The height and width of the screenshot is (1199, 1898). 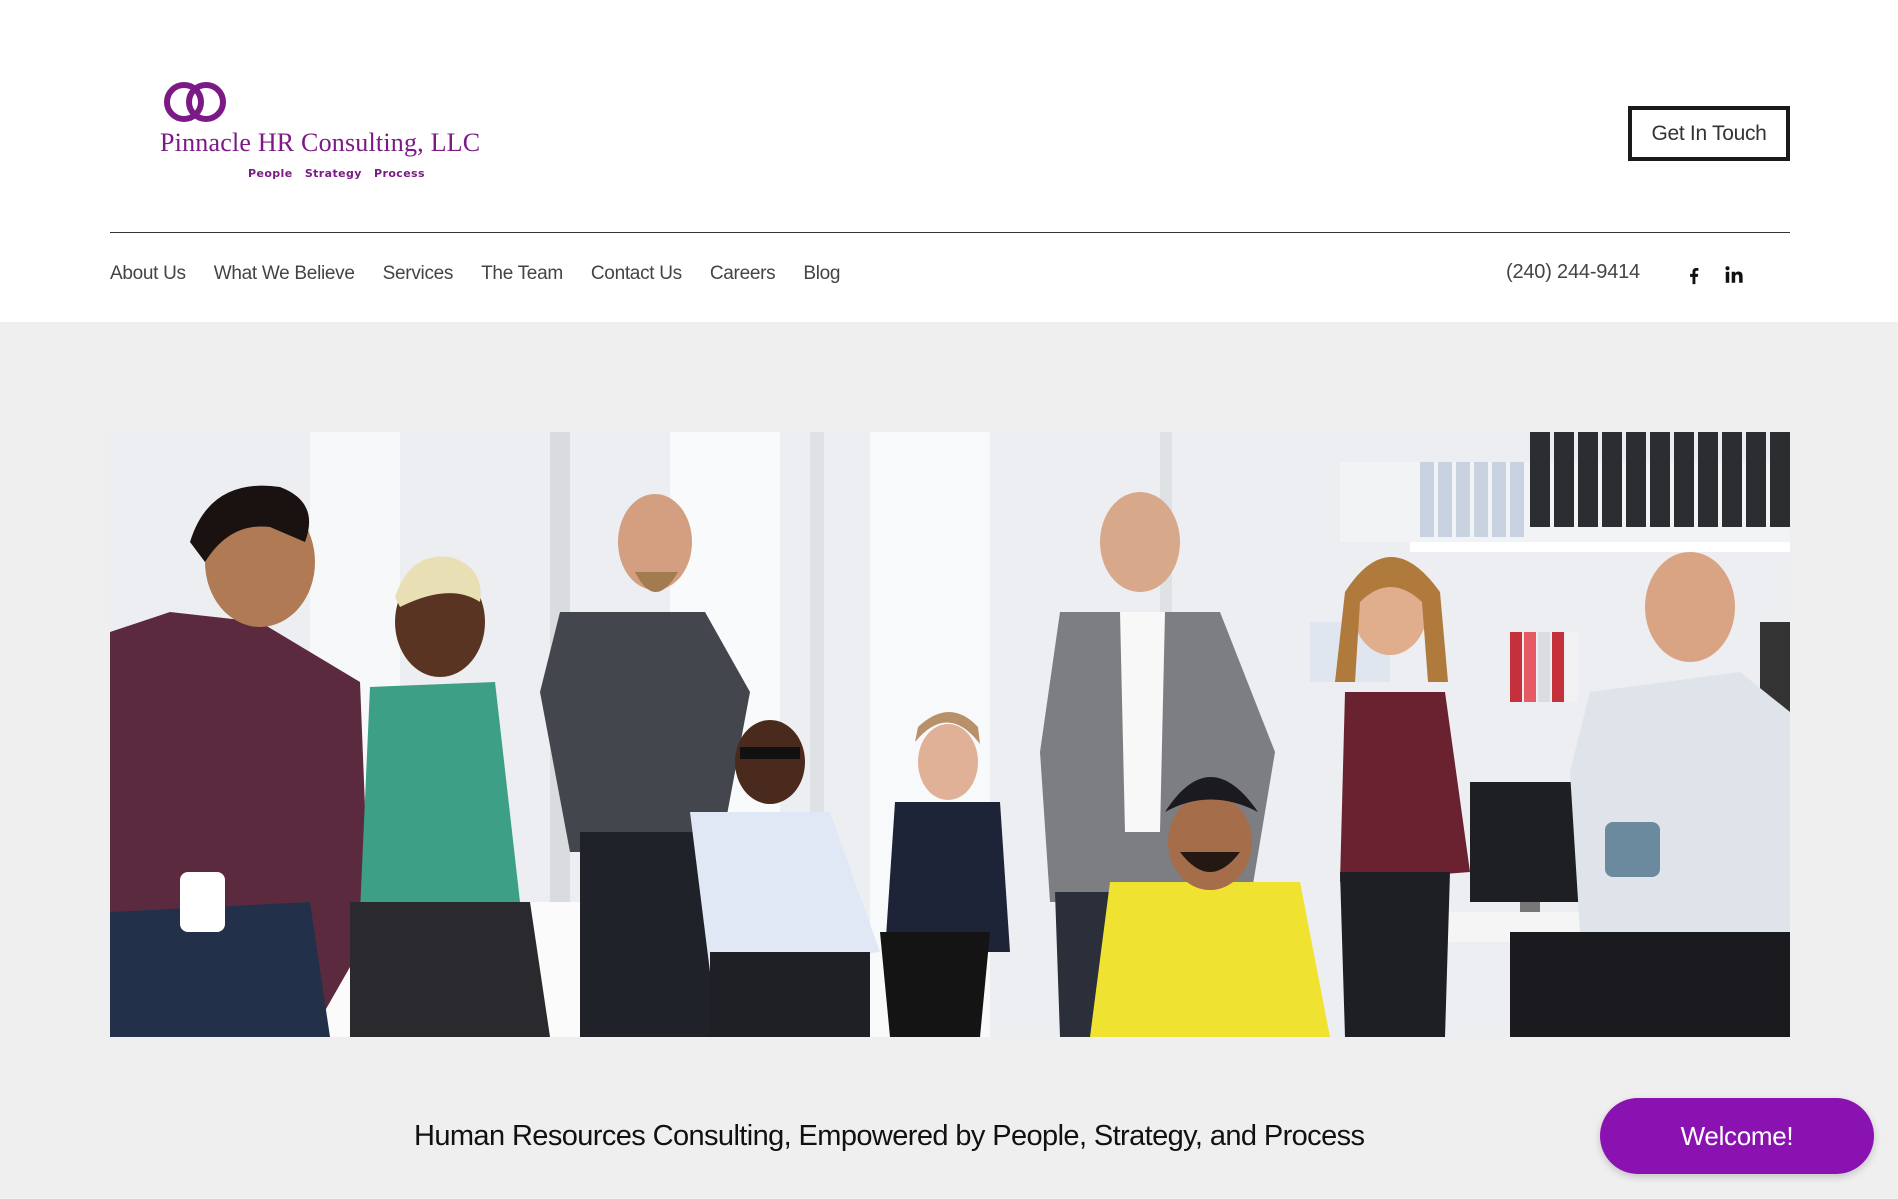 I want to click on logo-tagline: People Strategy Process, so click(x=336, y=173).